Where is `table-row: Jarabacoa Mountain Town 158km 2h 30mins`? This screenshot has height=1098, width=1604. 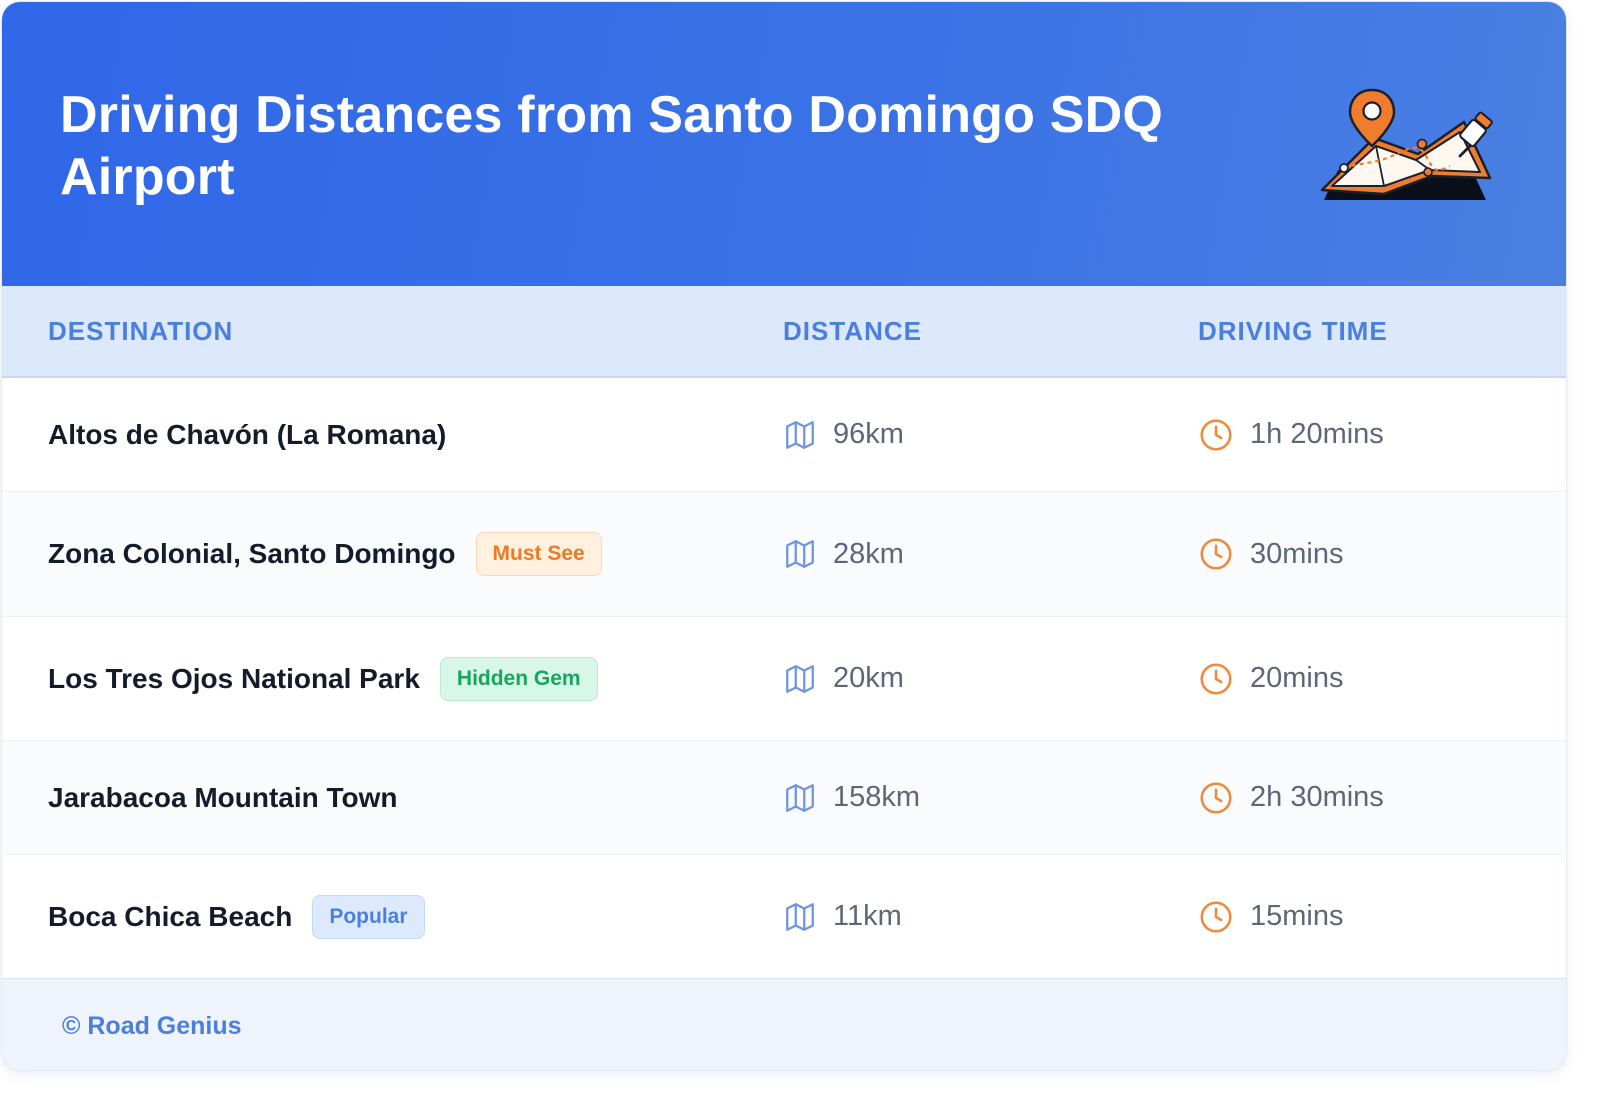 table-row: Jarabacoa Mountain Town 158km 2h 30mins is located at coordinates (784, 798).